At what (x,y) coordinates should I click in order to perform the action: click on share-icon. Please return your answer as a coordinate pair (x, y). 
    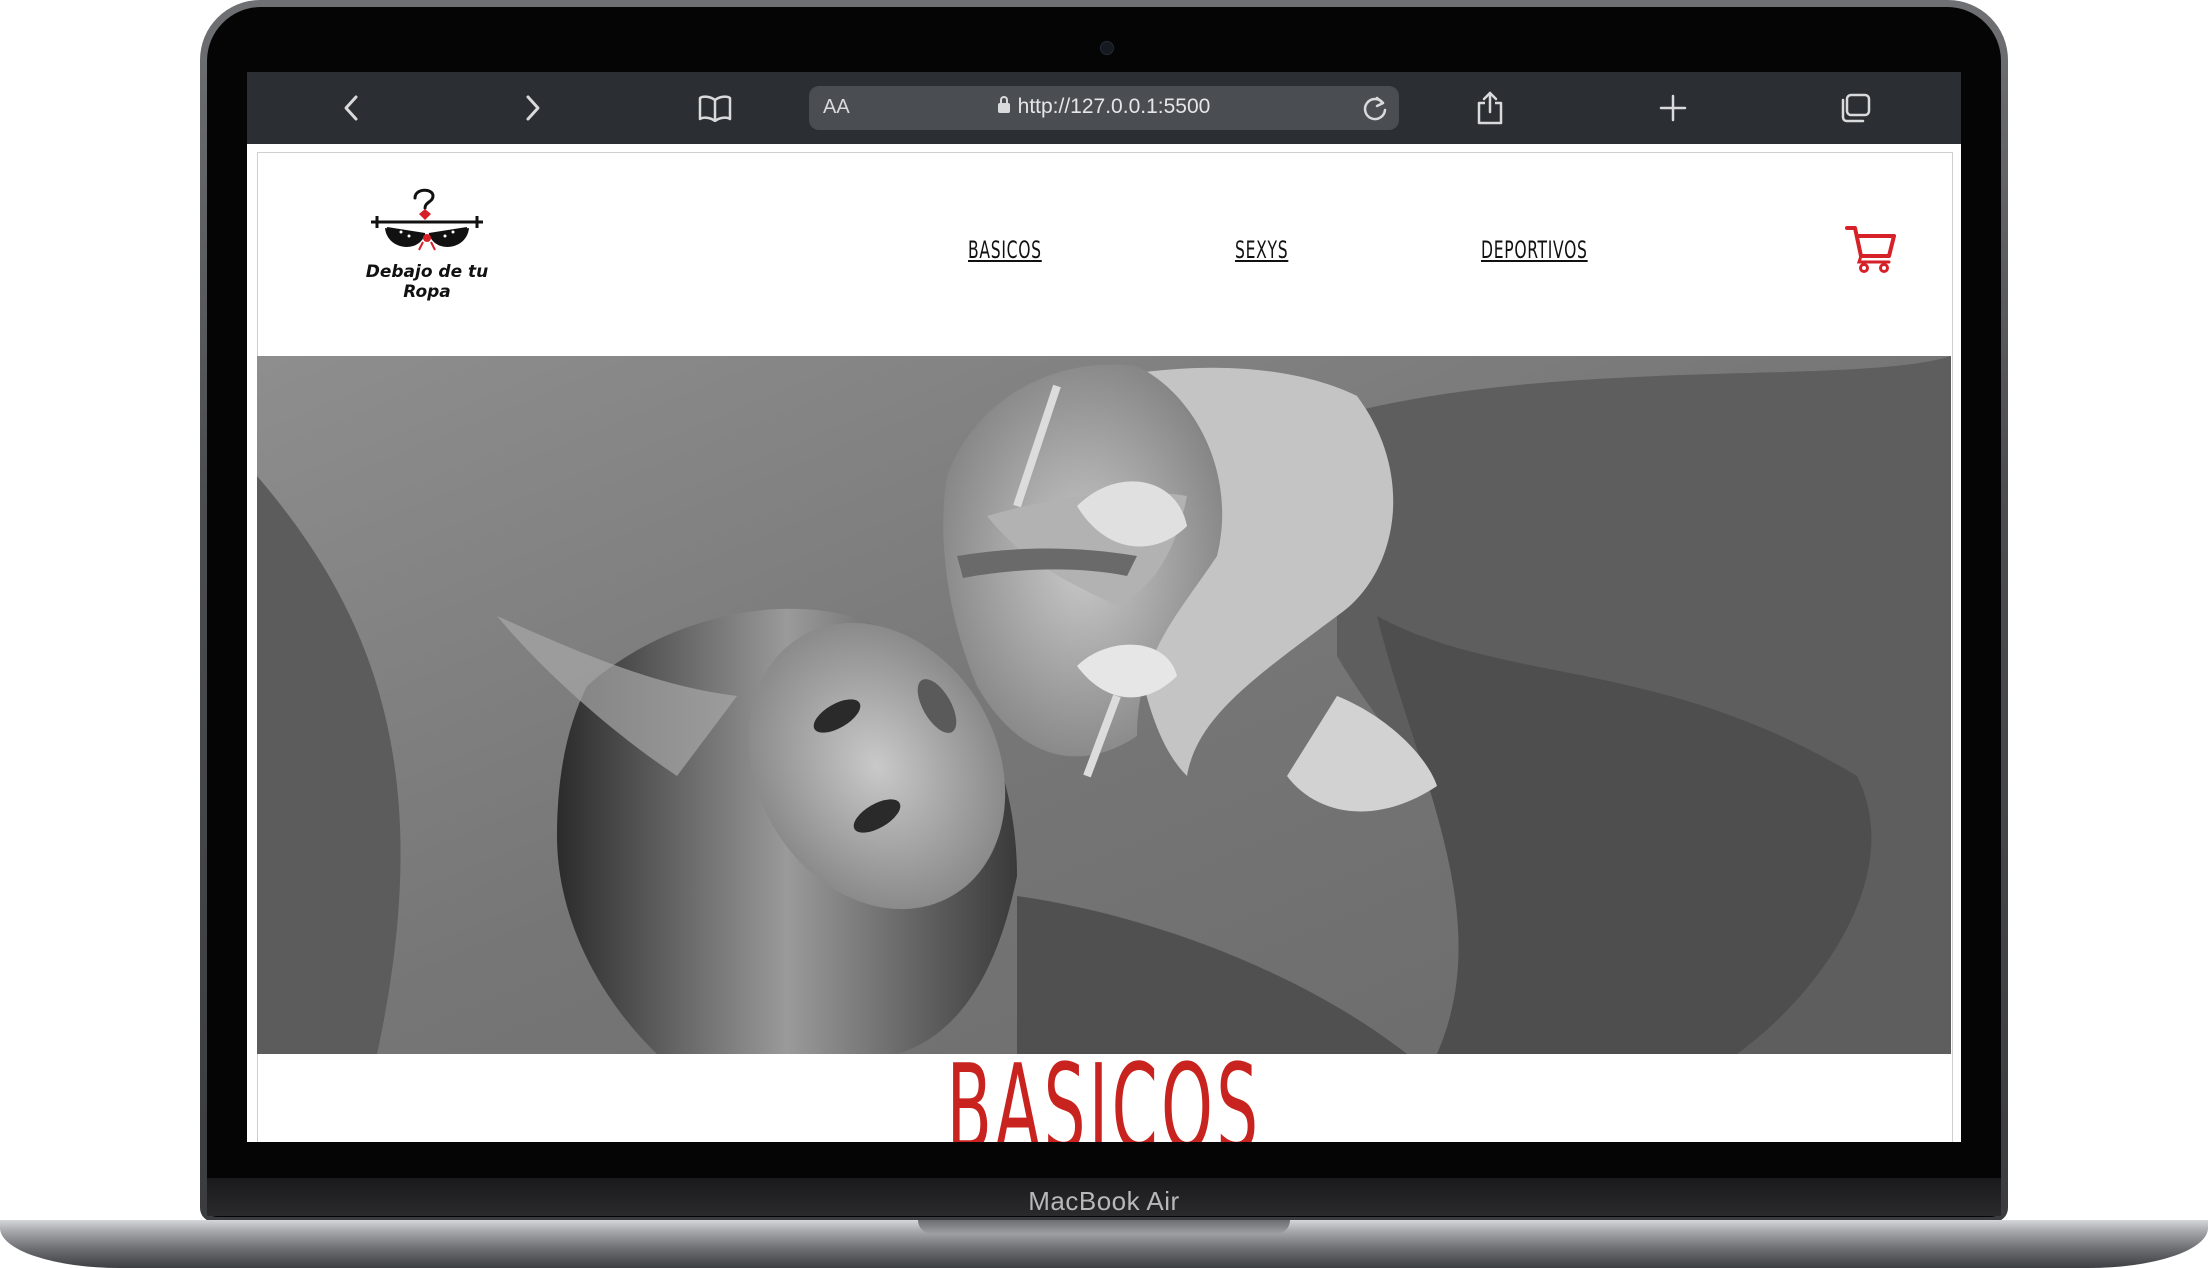
    Looking at the image, I should click on (1490, 108).